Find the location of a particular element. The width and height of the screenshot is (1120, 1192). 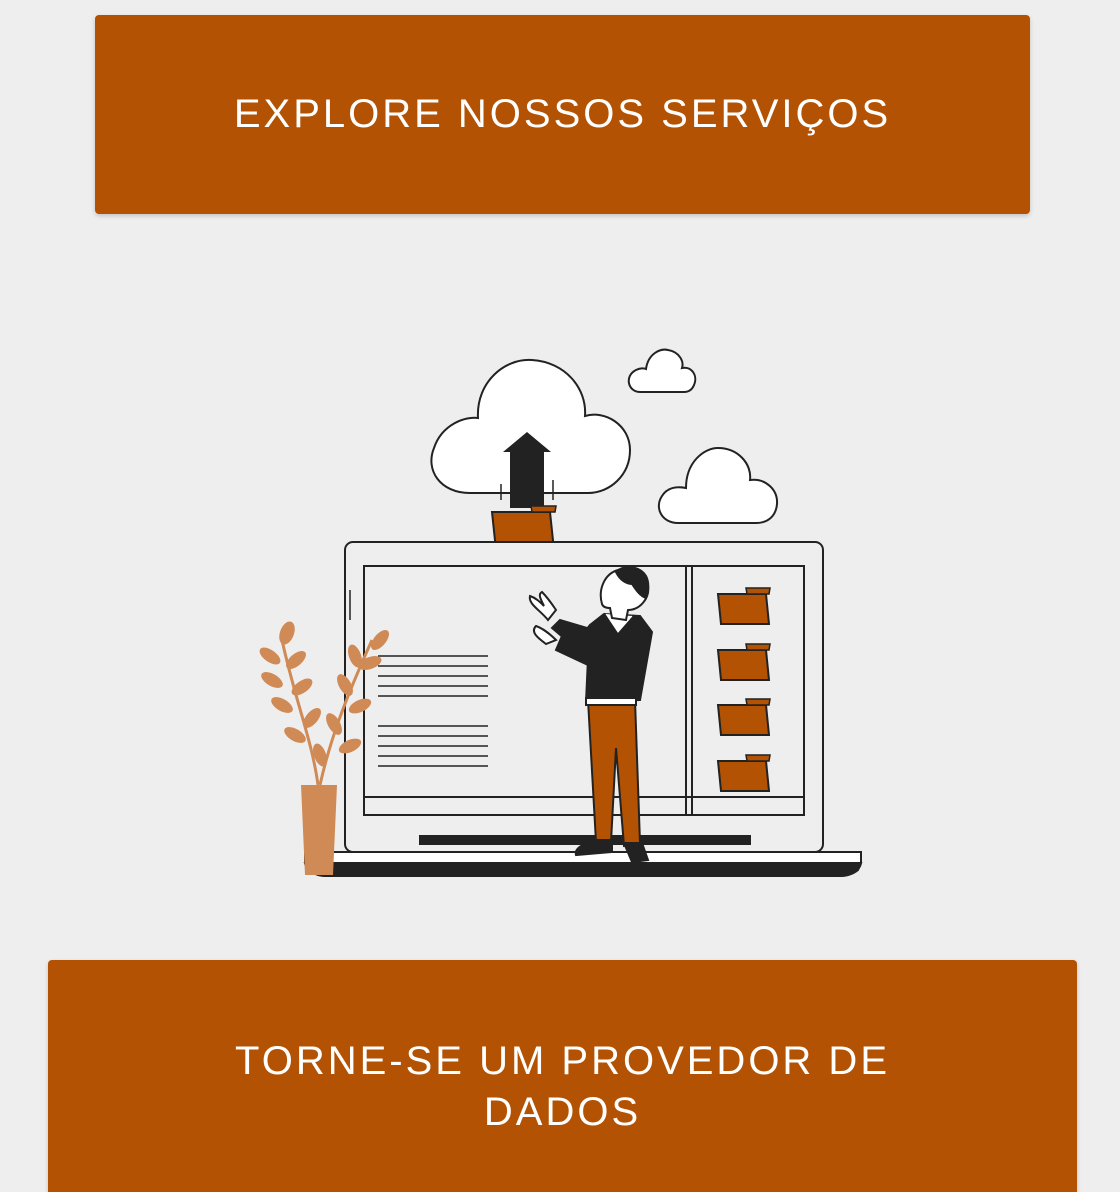

person-icon is located at coordinates (591, 715).